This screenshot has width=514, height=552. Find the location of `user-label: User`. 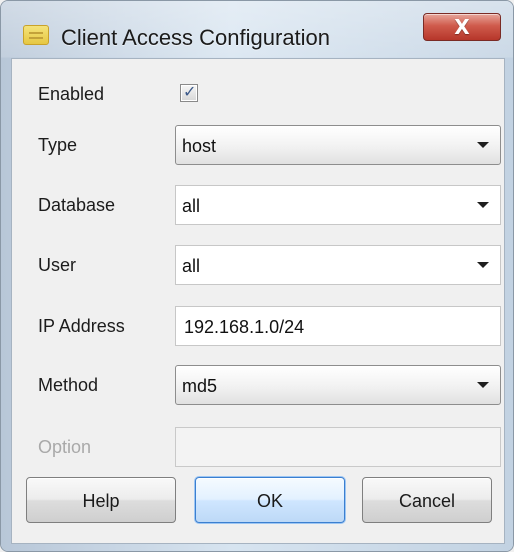

user-label: User is located at coordinates (57, 265).